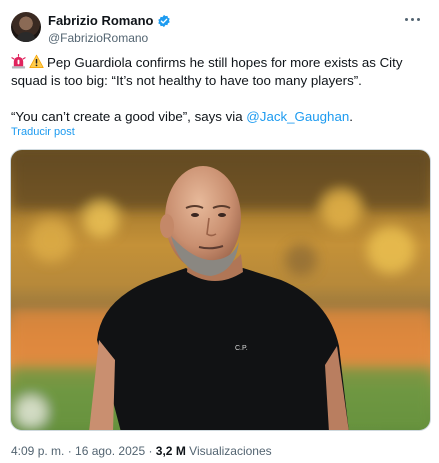  What do you see at coordinates (164, 21) in the screenshot?
I see `verified-badge-icon` at bounding box center [164, 21].